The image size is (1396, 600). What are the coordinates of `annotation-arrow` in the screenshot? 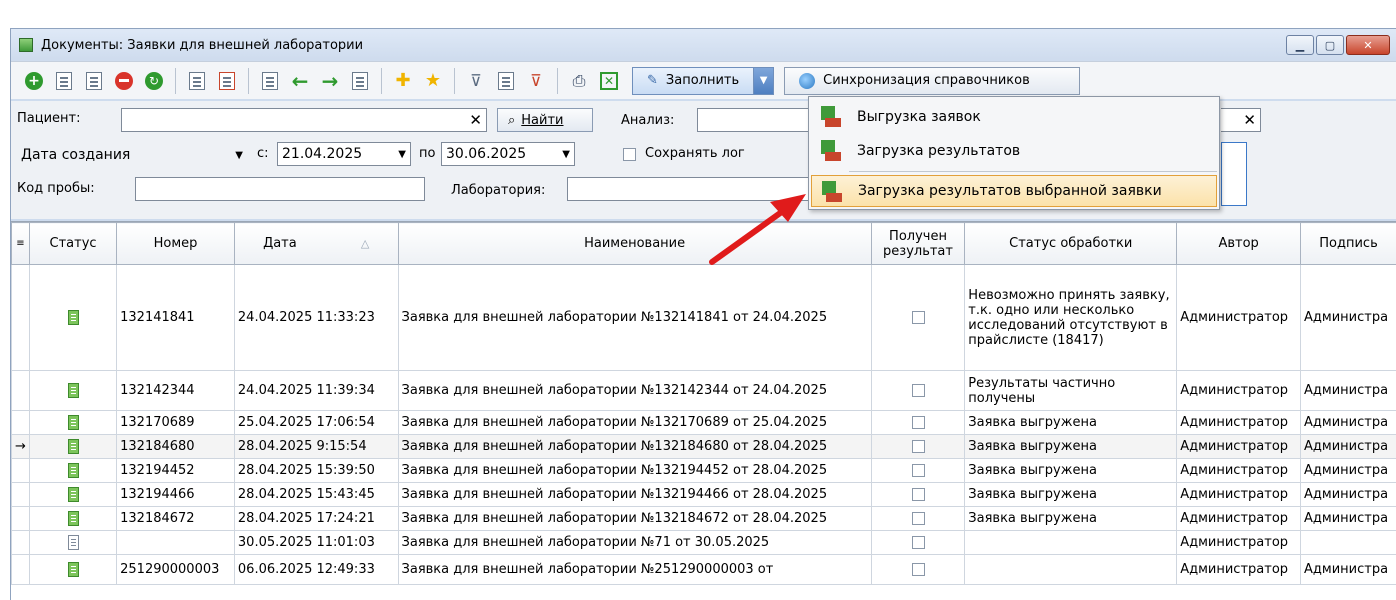 It's located at (757, 229).